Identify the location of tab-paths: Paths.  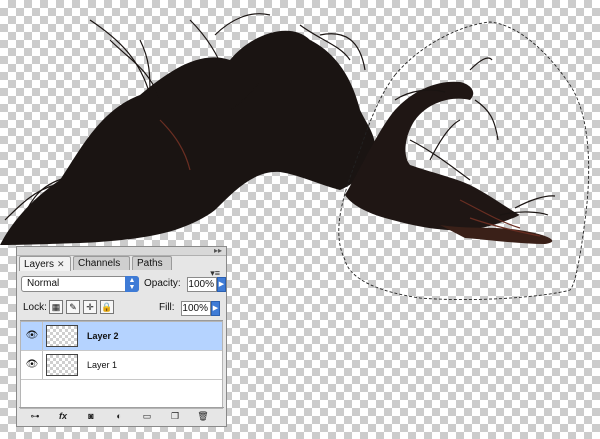
(152, 263).